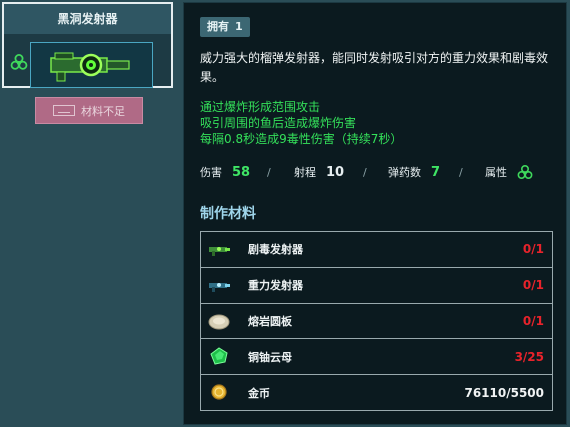 This screenshot has height=427, width=570. What do you see at coordinates (239, 26) in the screenshot?
I see `owned-count: 1` at bounding box center [239, 26].